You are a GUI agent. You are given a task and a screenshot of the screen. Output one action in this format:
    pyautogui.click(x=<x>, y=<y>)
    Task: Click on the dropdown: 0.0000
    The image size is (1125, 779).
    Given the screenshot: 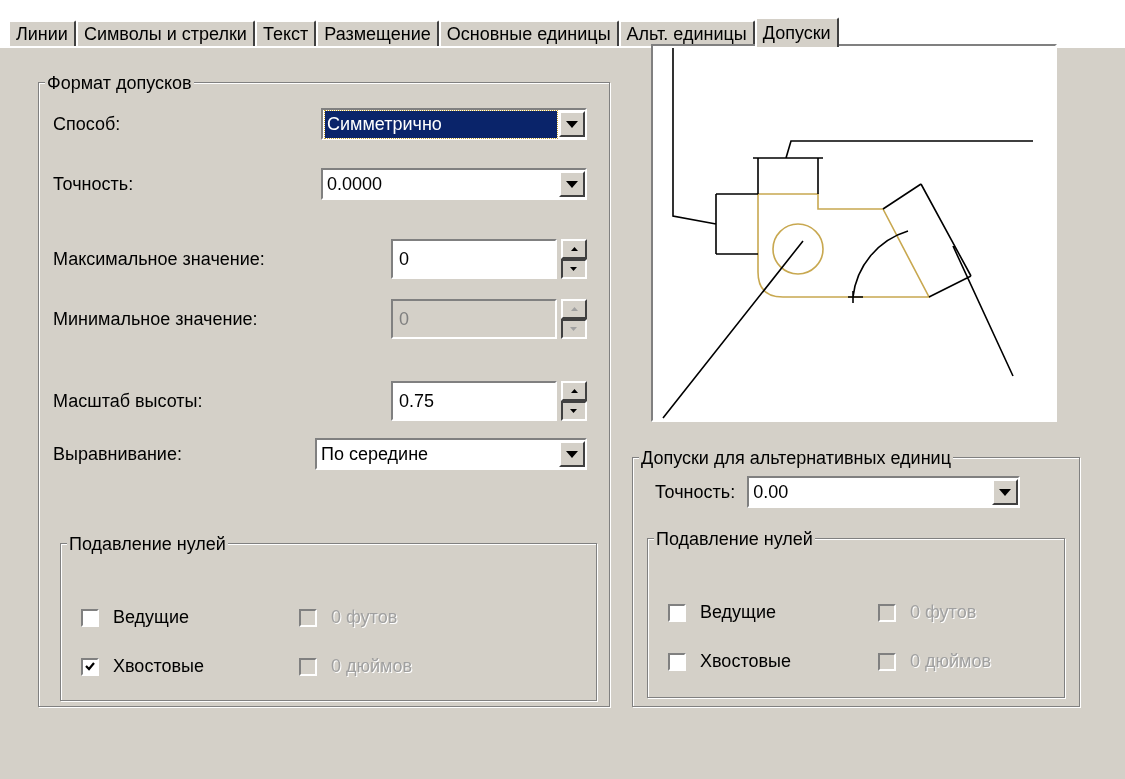 What is the action you would take?
    pyautogui.click(x=454, y=184)
    